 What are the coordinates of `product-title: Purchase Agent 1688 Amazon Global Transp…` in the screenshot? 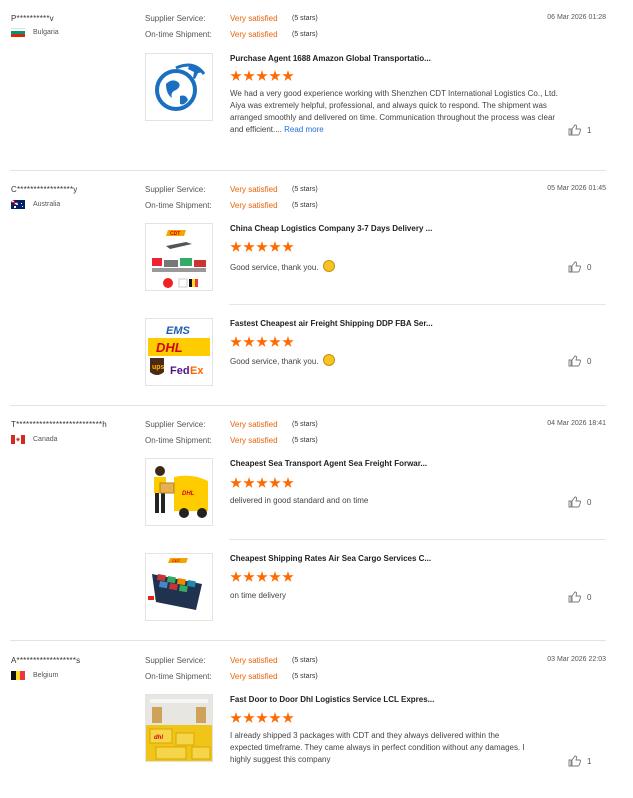 It's located at (330, 58).